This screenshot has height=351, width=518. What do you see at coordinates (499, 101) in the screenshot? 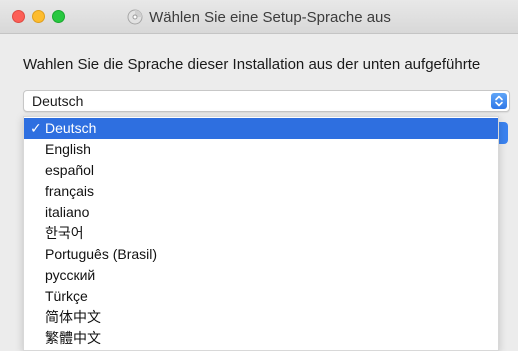
I see `up-down-chevrons-icon` at bounding box center [499, 101].